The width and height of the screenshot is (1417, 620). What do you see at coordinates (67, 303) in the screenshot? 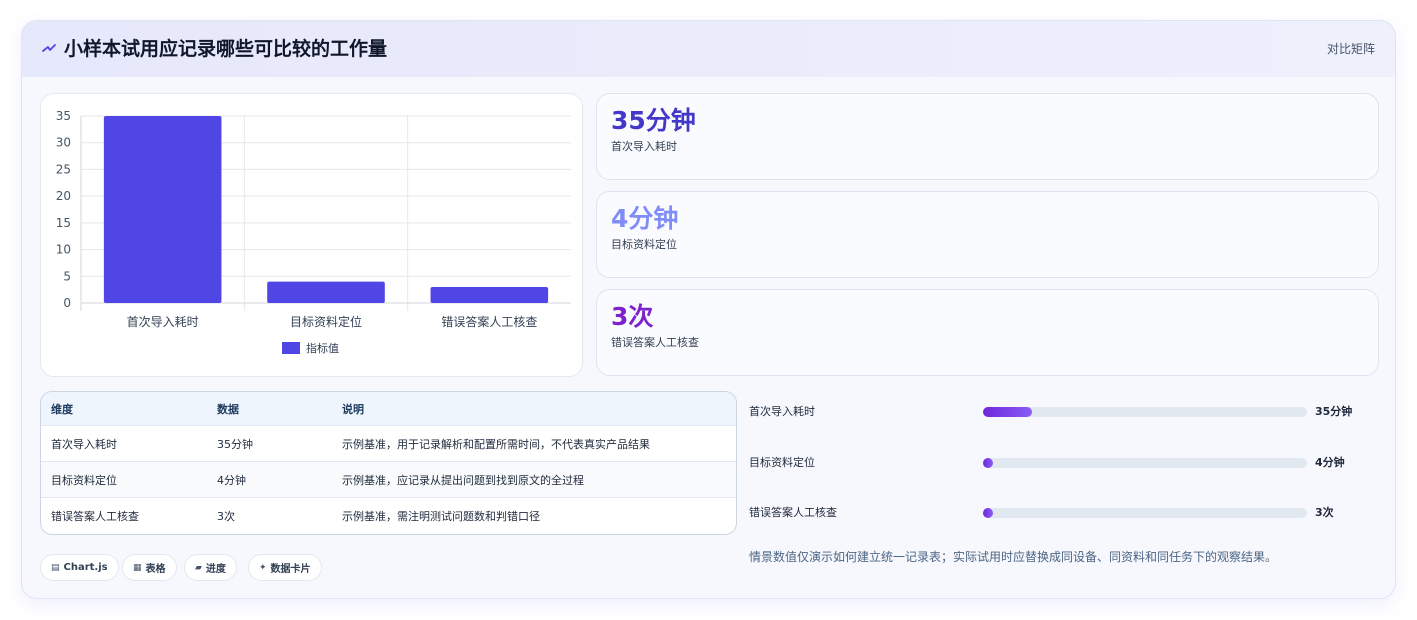
I see `y-tick-label: 0` at bounding box center [67, 303].